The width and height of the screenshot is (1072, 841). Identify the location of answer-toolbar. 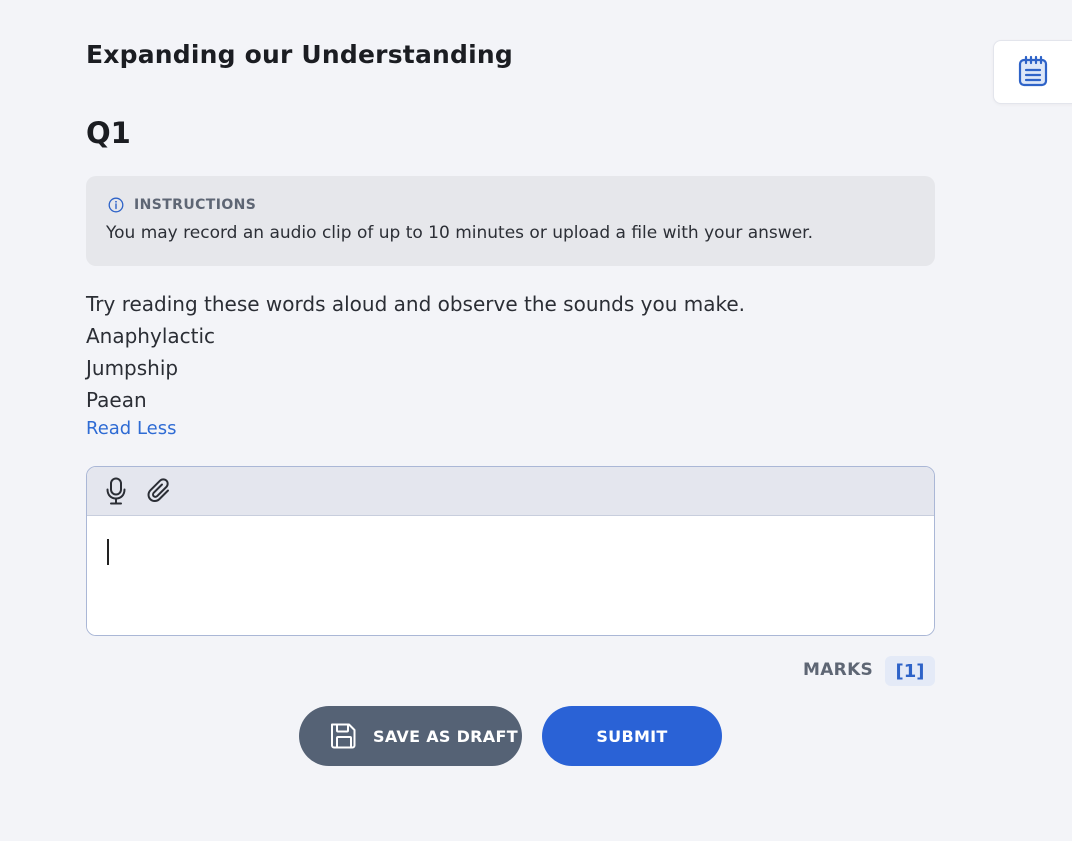
(510, 491).